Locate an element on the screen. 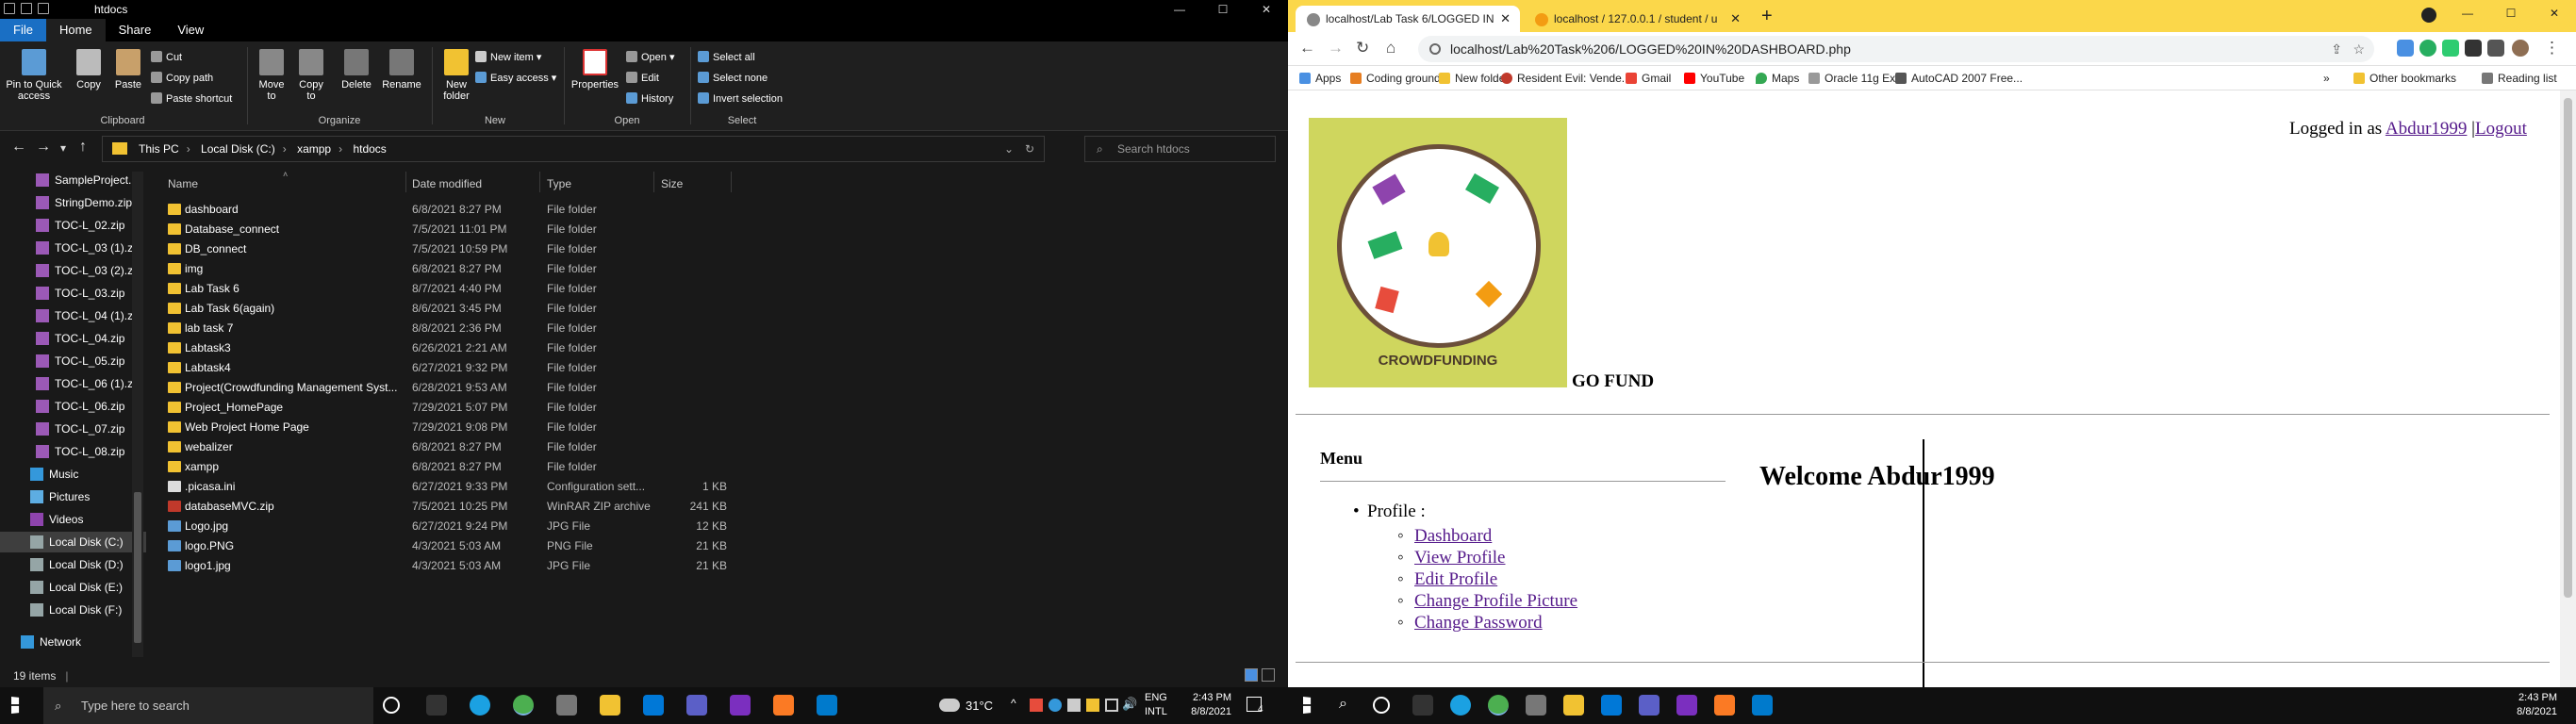 The height and width of the screenshot is (724, 2576). file-row: logo1.jpg 4/3/2021 5:03 AM JPG File 21 KB is located at coordinates (443, 566).